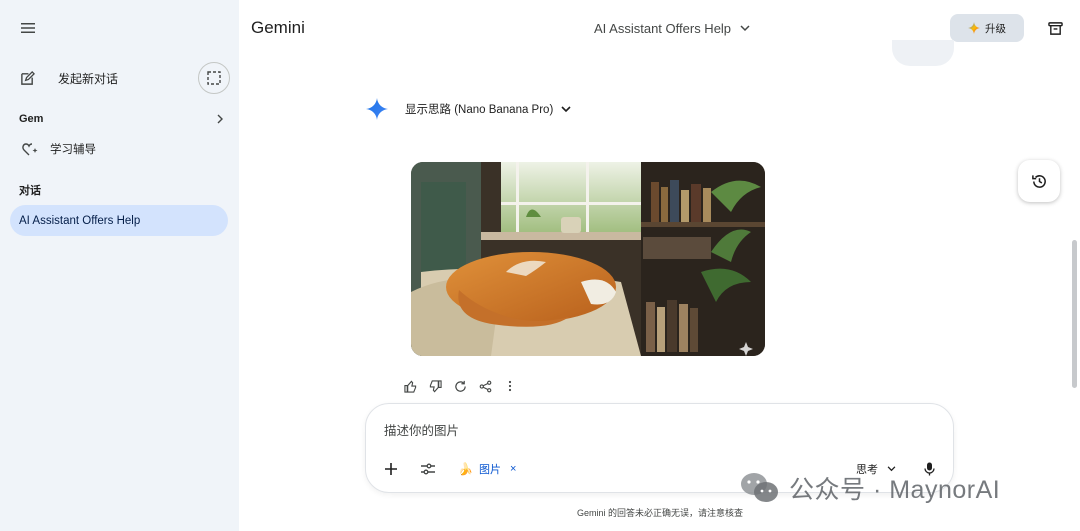  I want to click on gem-section-header: Gem, so click(121, 119).